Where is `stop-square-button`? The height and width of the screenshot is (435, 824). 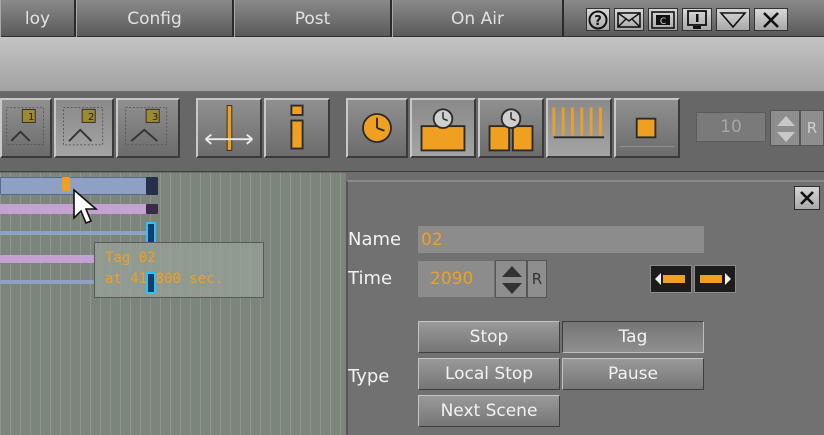
stop-square-button is located at coordinates (647, 128).